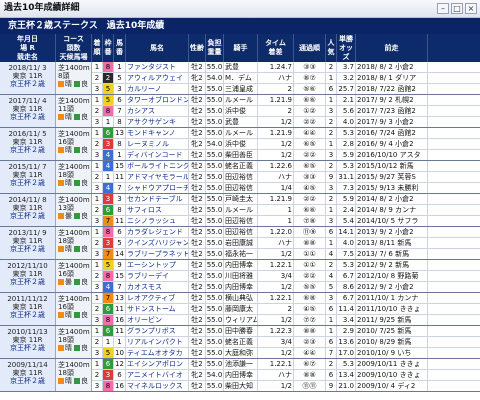 The height and width of the screenshot is (400, 480). What do you see at coordinates (157, 155) in the screenshot?
I see `cell-horse-name: ディバインコード` at bounding box center [157, 155].